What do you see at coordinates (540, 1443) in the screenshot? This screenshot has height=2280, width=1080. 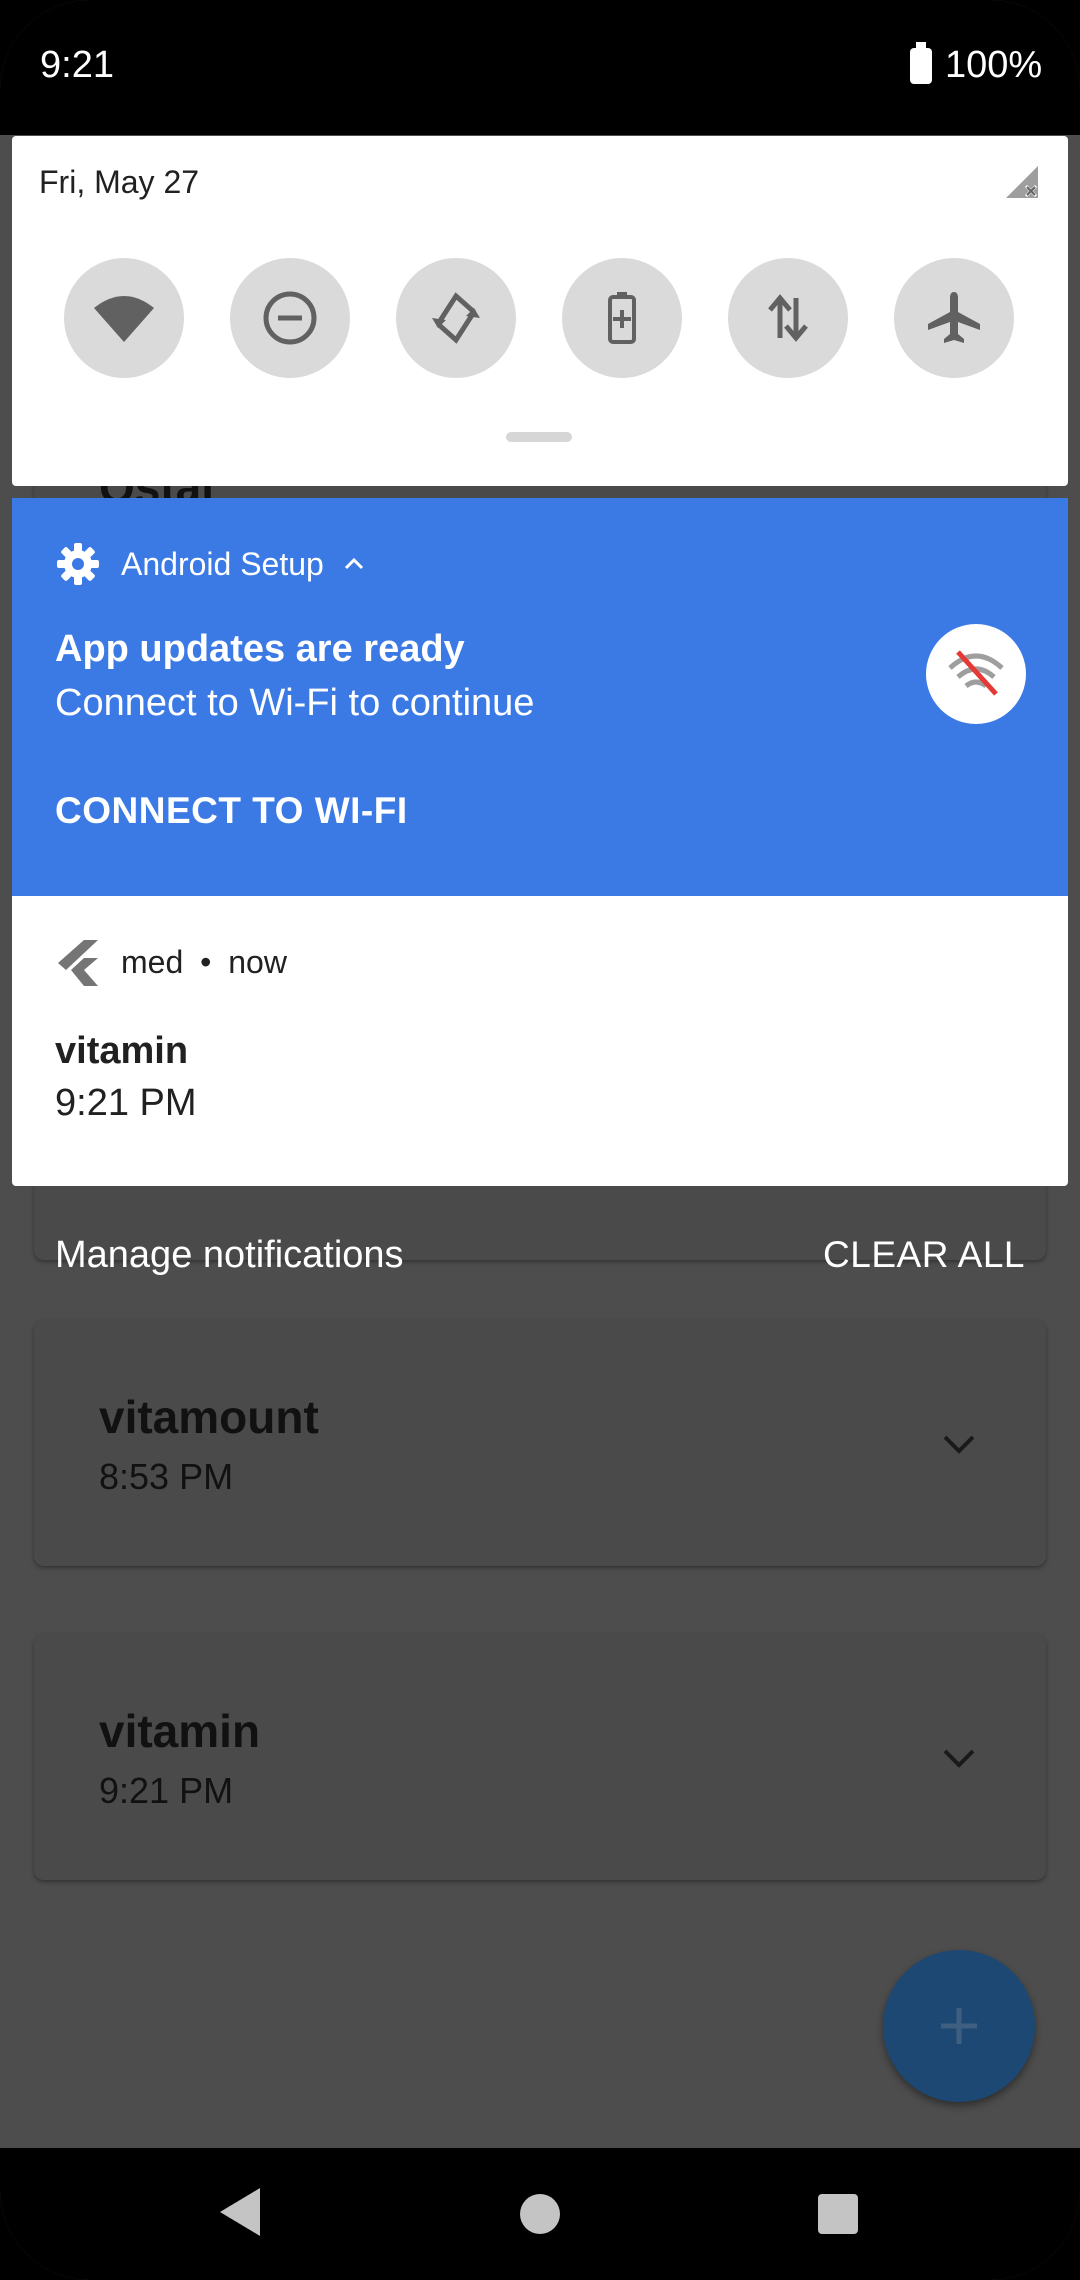 I see `reminder-card: vitamount 8:53 PM` at bounding box center [540, 1443].